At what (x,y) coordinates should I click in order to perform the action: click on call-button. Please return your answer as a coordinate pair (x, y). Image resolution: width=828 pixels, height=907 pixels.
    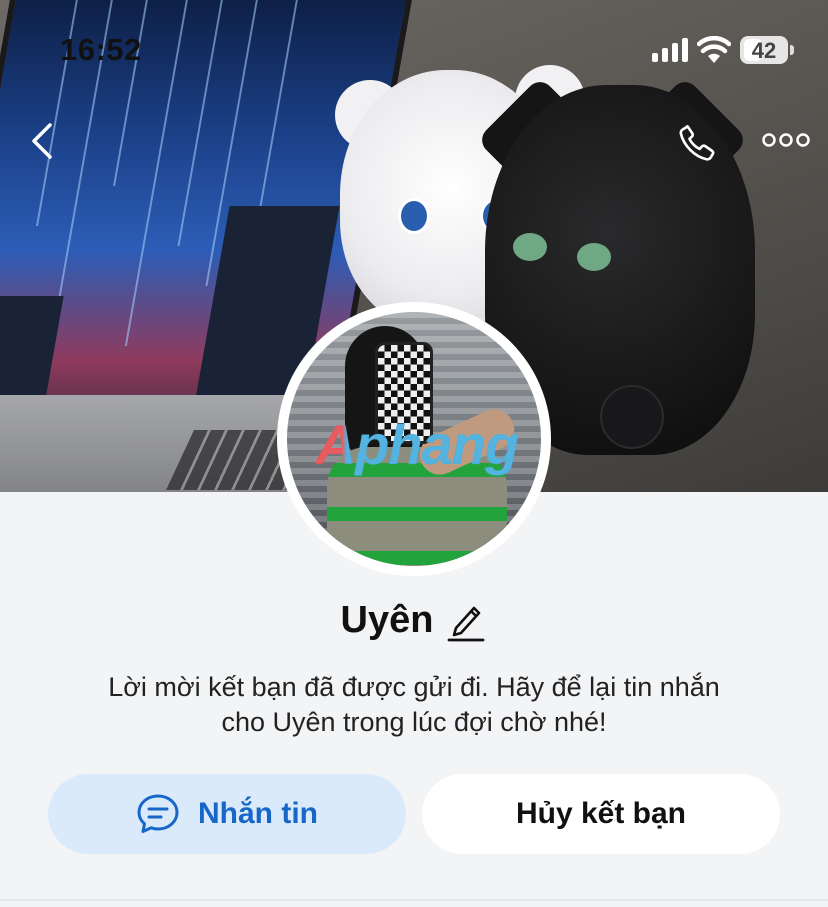
    Looking at the image, I should click on (697, 143).